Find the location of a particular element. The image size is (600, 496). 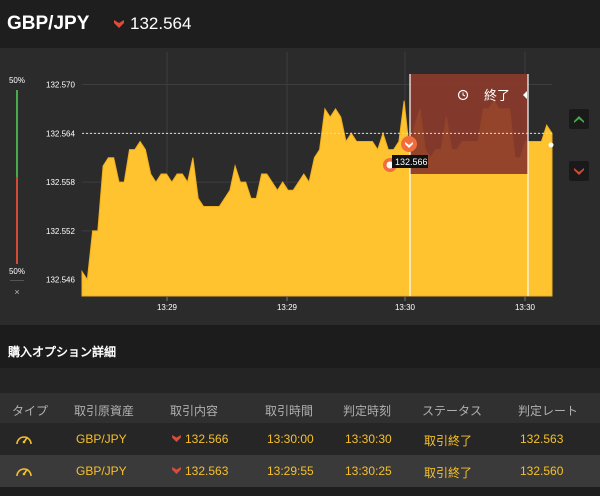

y-tick-label: 132.552 is located at coordinates (60, 231).